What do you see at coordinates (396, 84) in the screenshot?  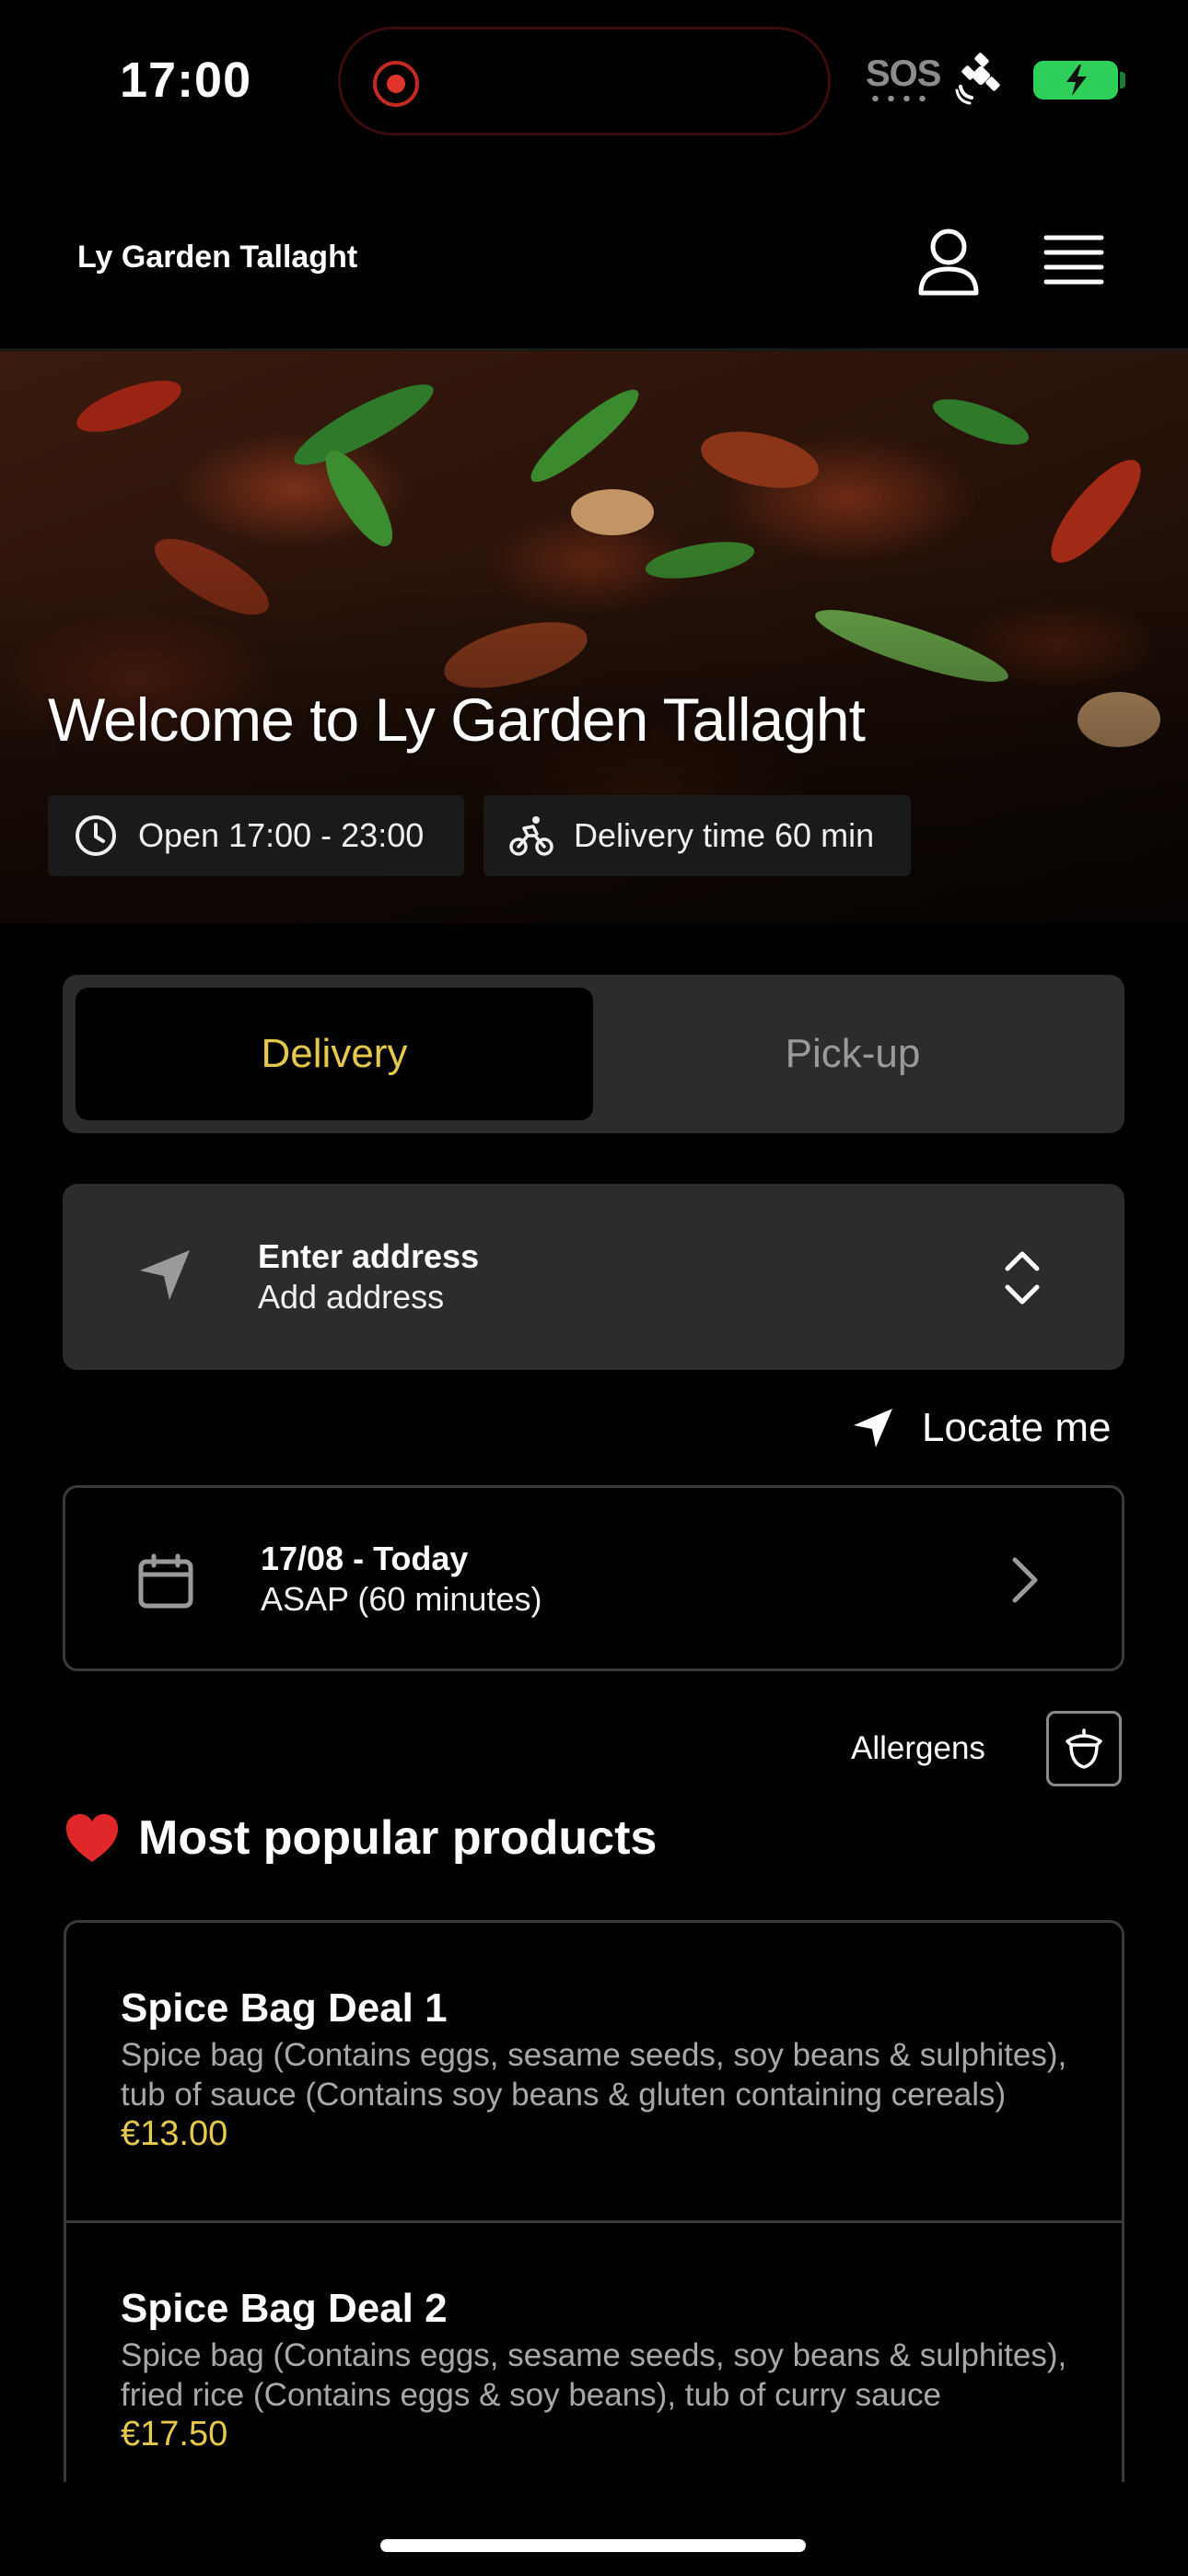 I see `recording-indicator-icon` at bounding box center [396, 84].